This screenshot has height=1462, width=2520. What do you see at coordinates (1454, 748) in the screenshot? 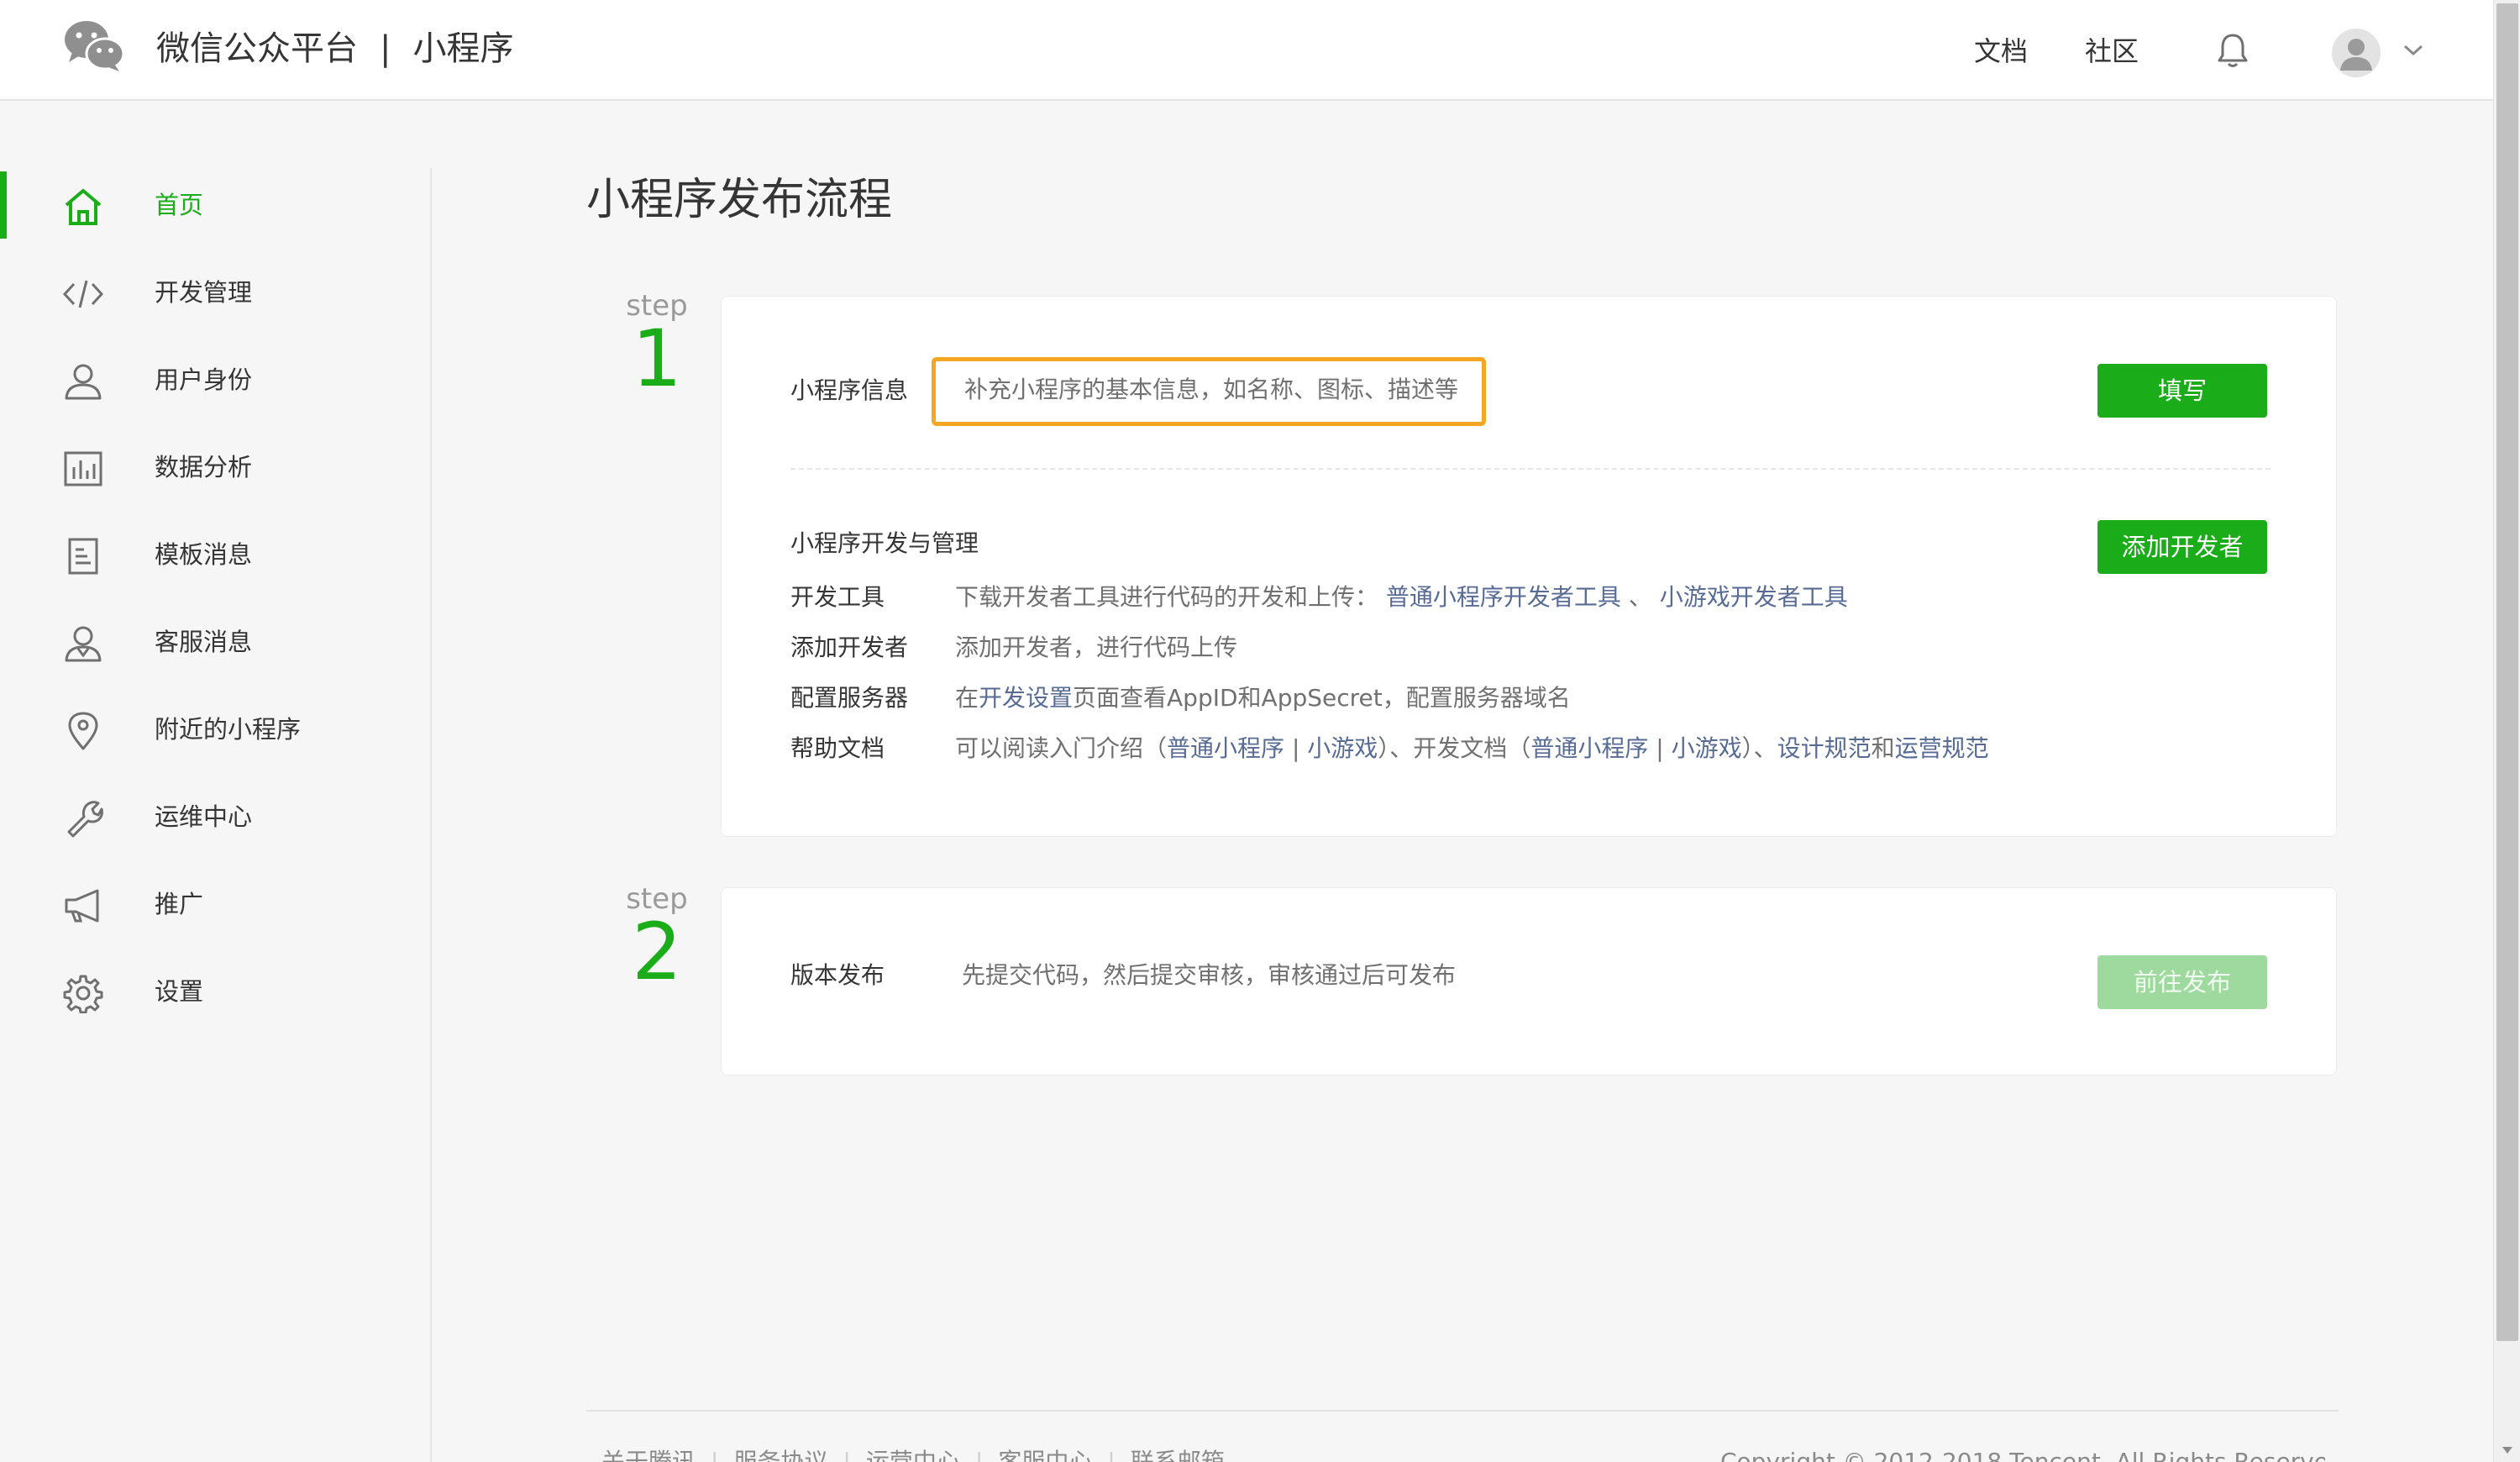
I see `help-text-2: ）、开发文档（` at bounding box center [1454, 748].